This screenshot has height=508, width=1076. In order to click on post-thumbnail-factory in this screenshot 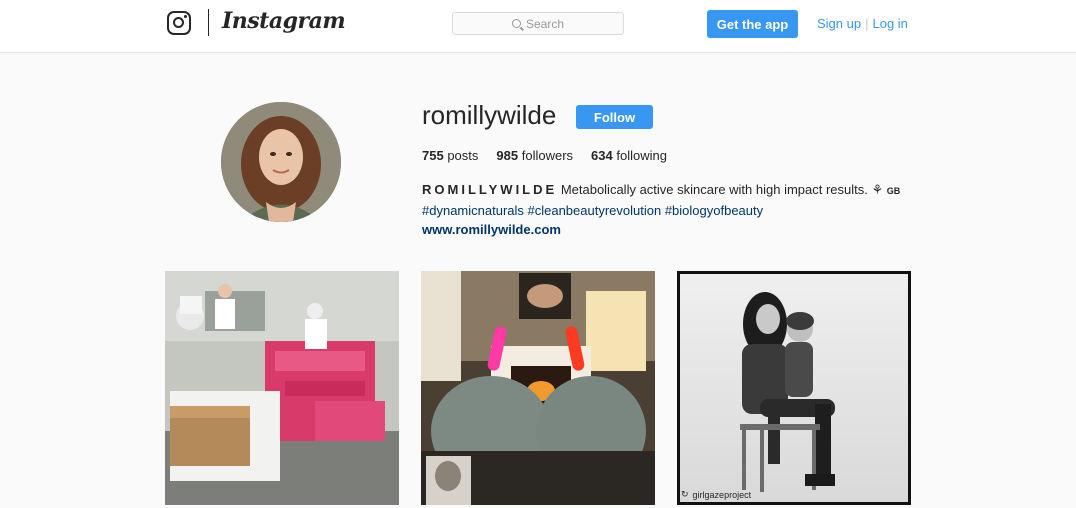, I will do `click(282, 388)`.